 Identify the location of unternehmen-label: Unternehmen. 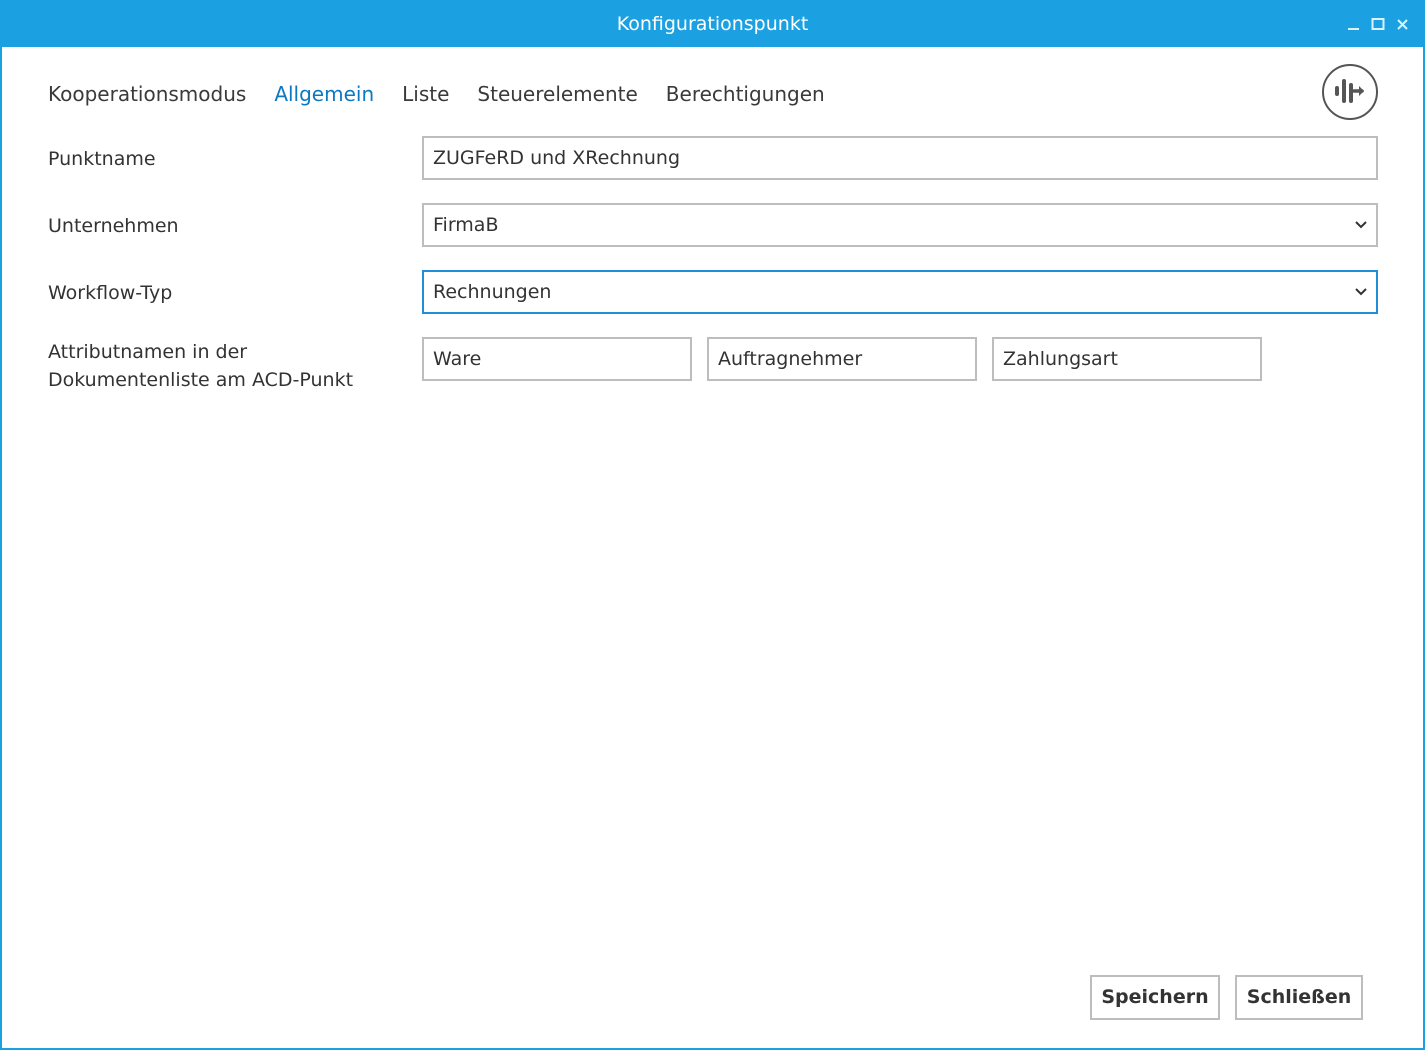
(113, 226).